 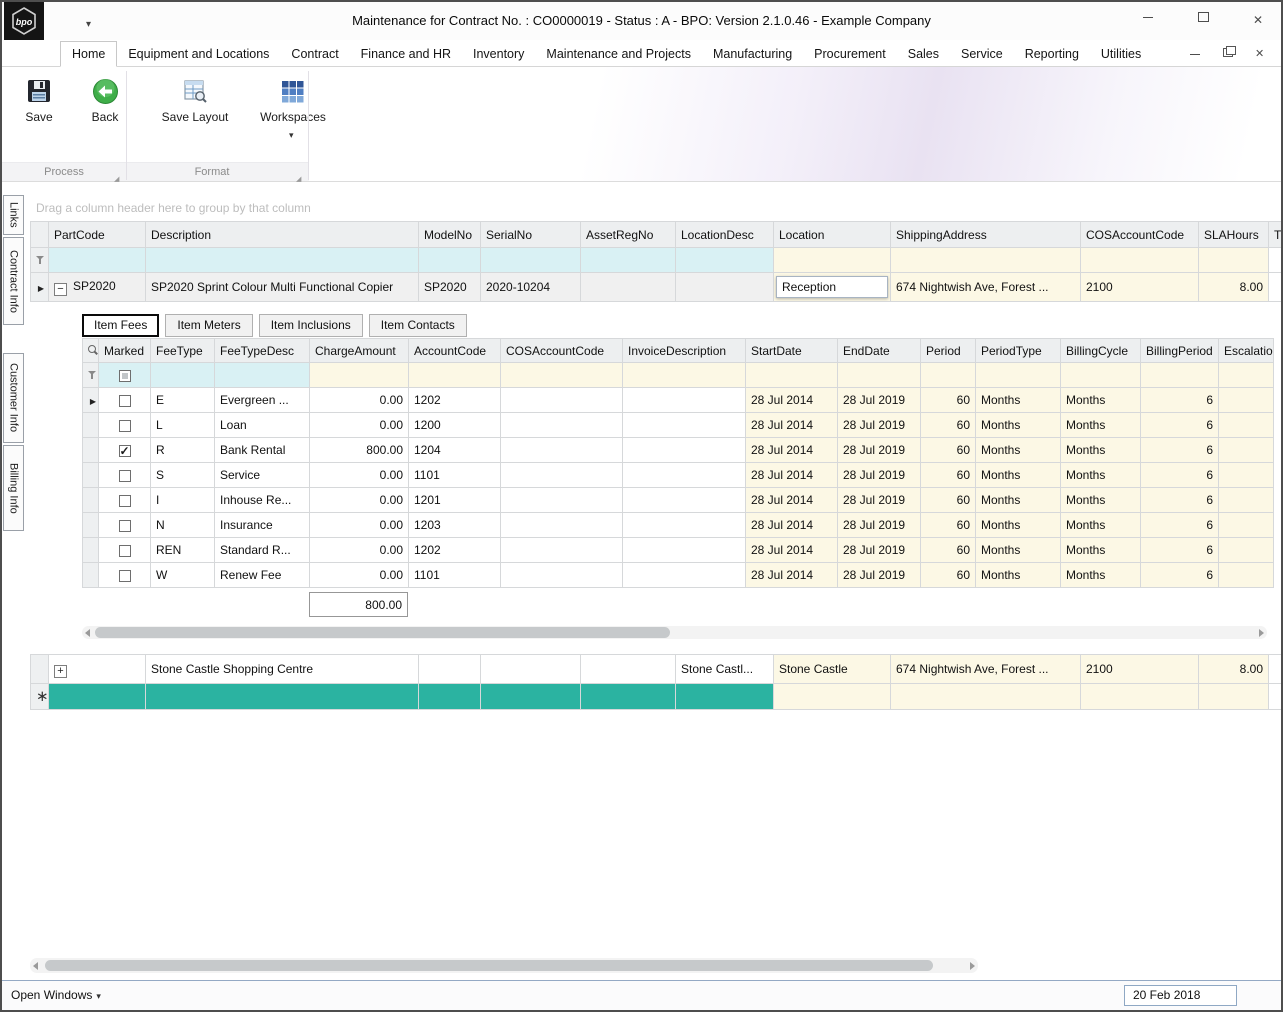 What do you see at coordinates (982, 54) in the screenshot?
I see `ribbon-tab: Service` at bounding box center [982, 54].